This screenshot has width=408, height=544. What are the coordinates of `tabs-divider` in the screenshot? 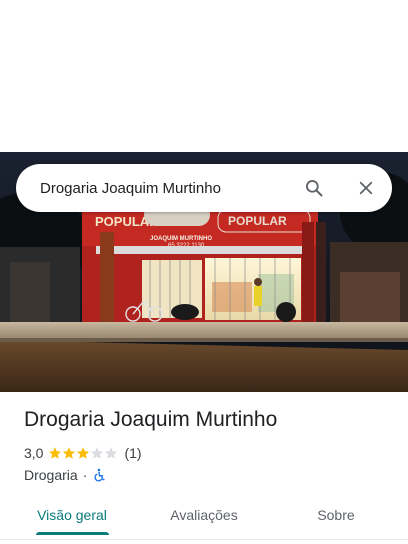 It's located at (204, 539).